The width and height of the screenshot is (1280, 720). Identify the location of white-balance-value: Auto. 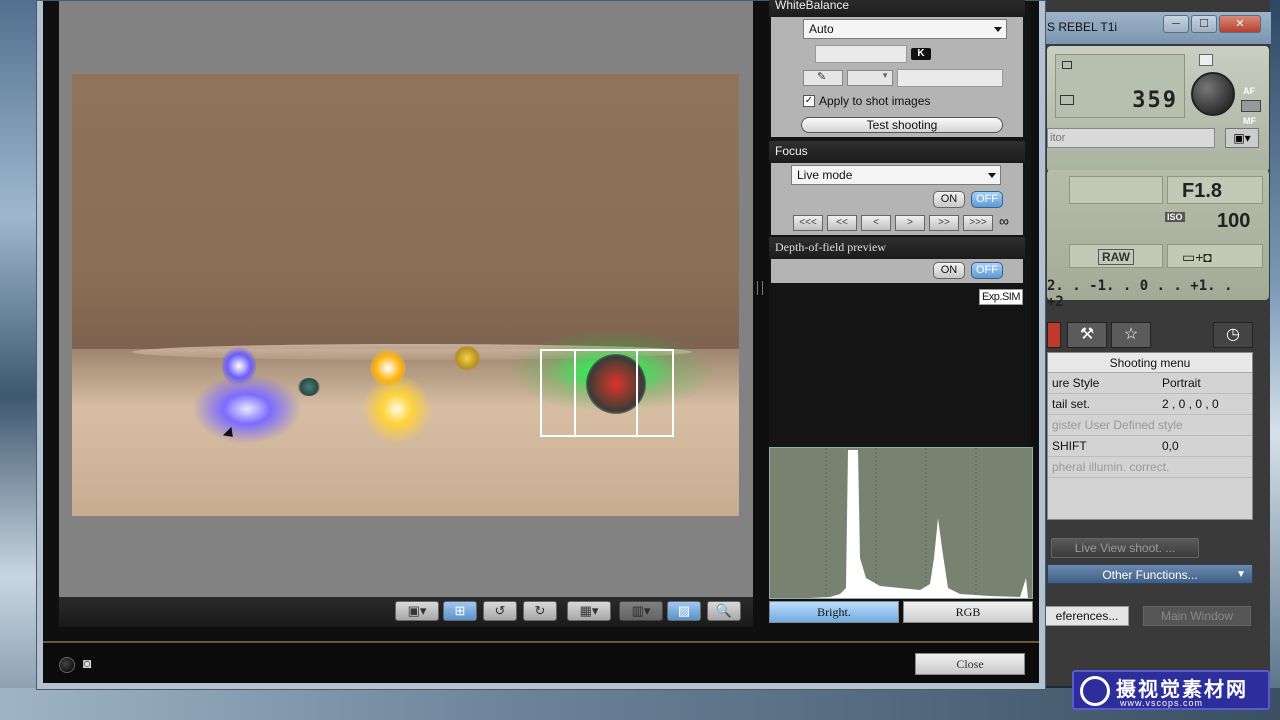
(821, 29).